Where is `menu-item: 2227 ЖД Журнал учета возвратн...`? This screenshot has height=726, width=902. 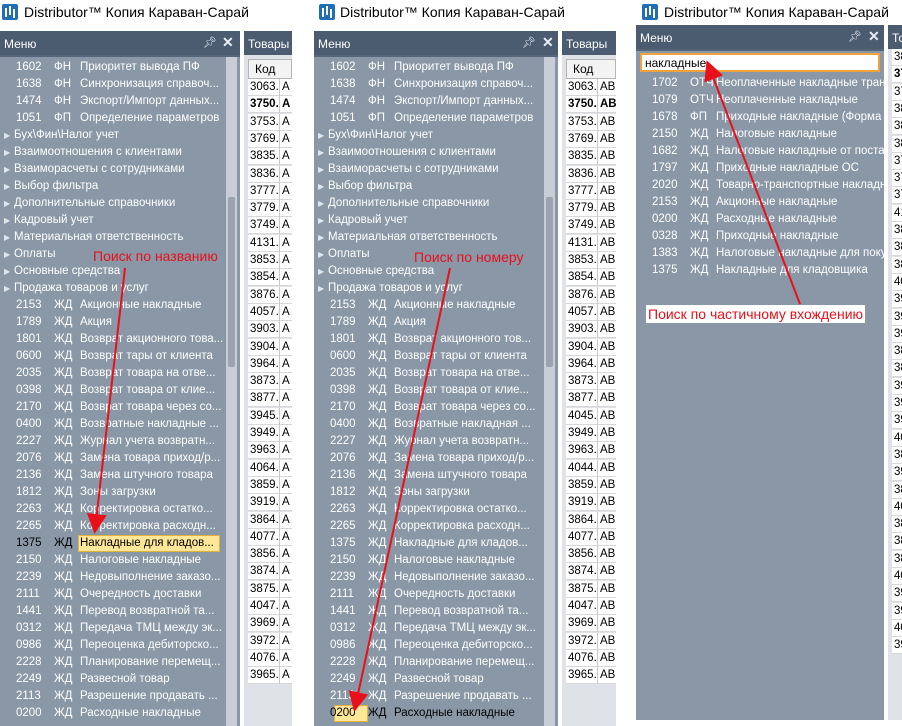
menu-item: 2227 ЖД Журнал учета возвратн... is located at coordinates (436, 441).